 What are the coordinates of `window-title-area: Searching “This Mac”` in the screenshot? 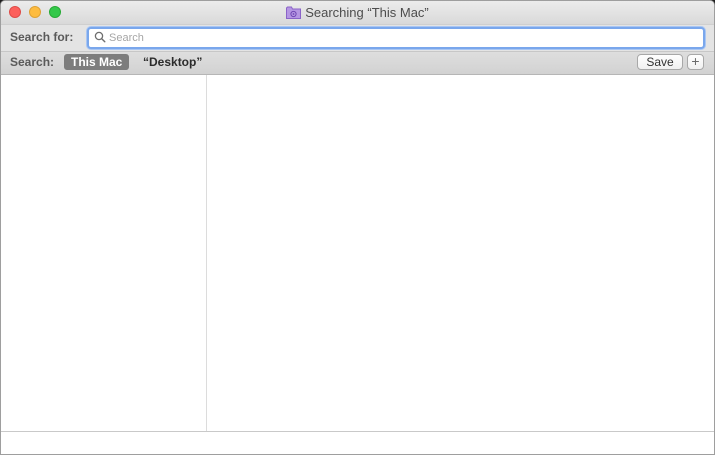 It's located at (357, 12).